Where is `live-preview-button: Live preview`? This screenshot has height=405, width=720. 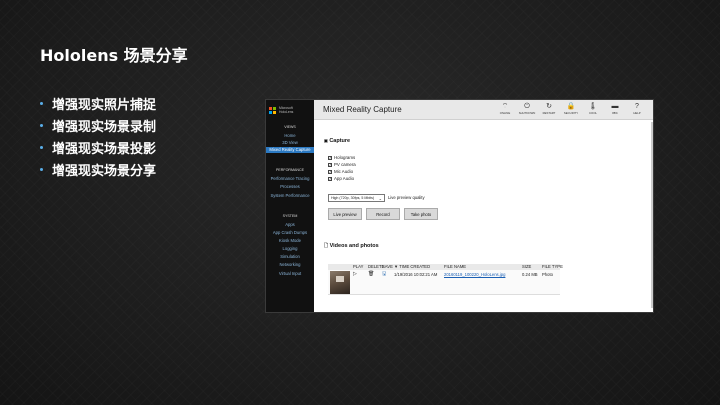 live-preview-button: Live preview is located at coordinates (345, 214).